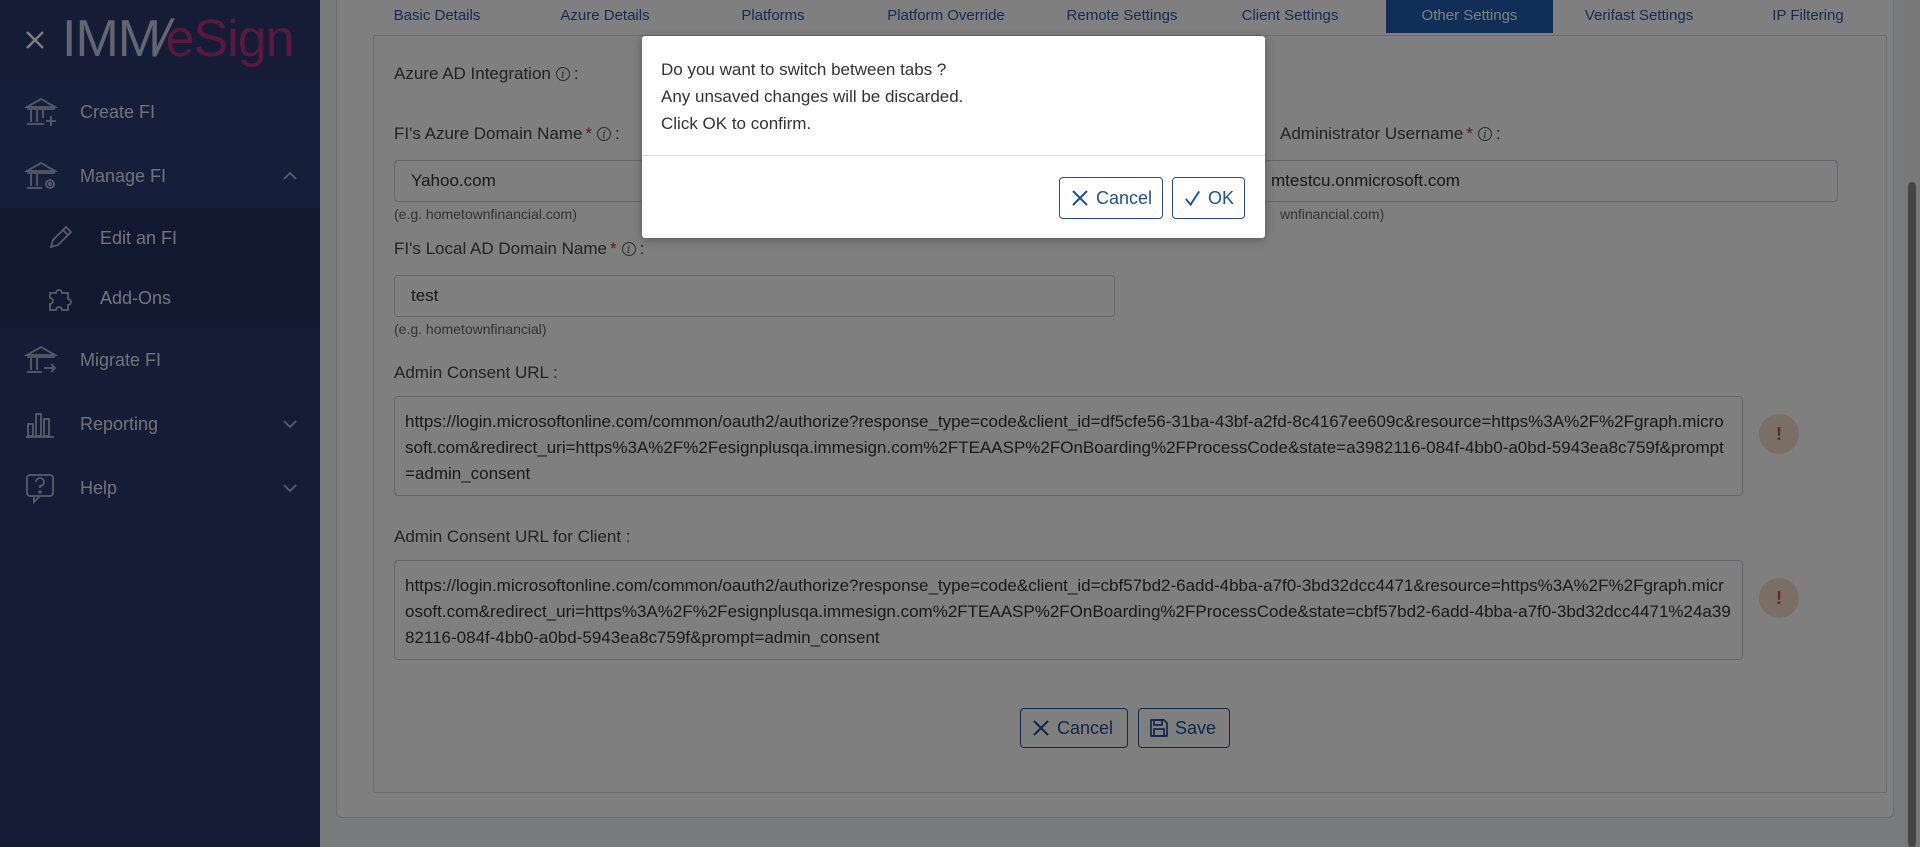 This screenshot has width=1920, height=847. I want to click on dialog-message-line: Do you want to switch between tabs ?, so click(804, 69).